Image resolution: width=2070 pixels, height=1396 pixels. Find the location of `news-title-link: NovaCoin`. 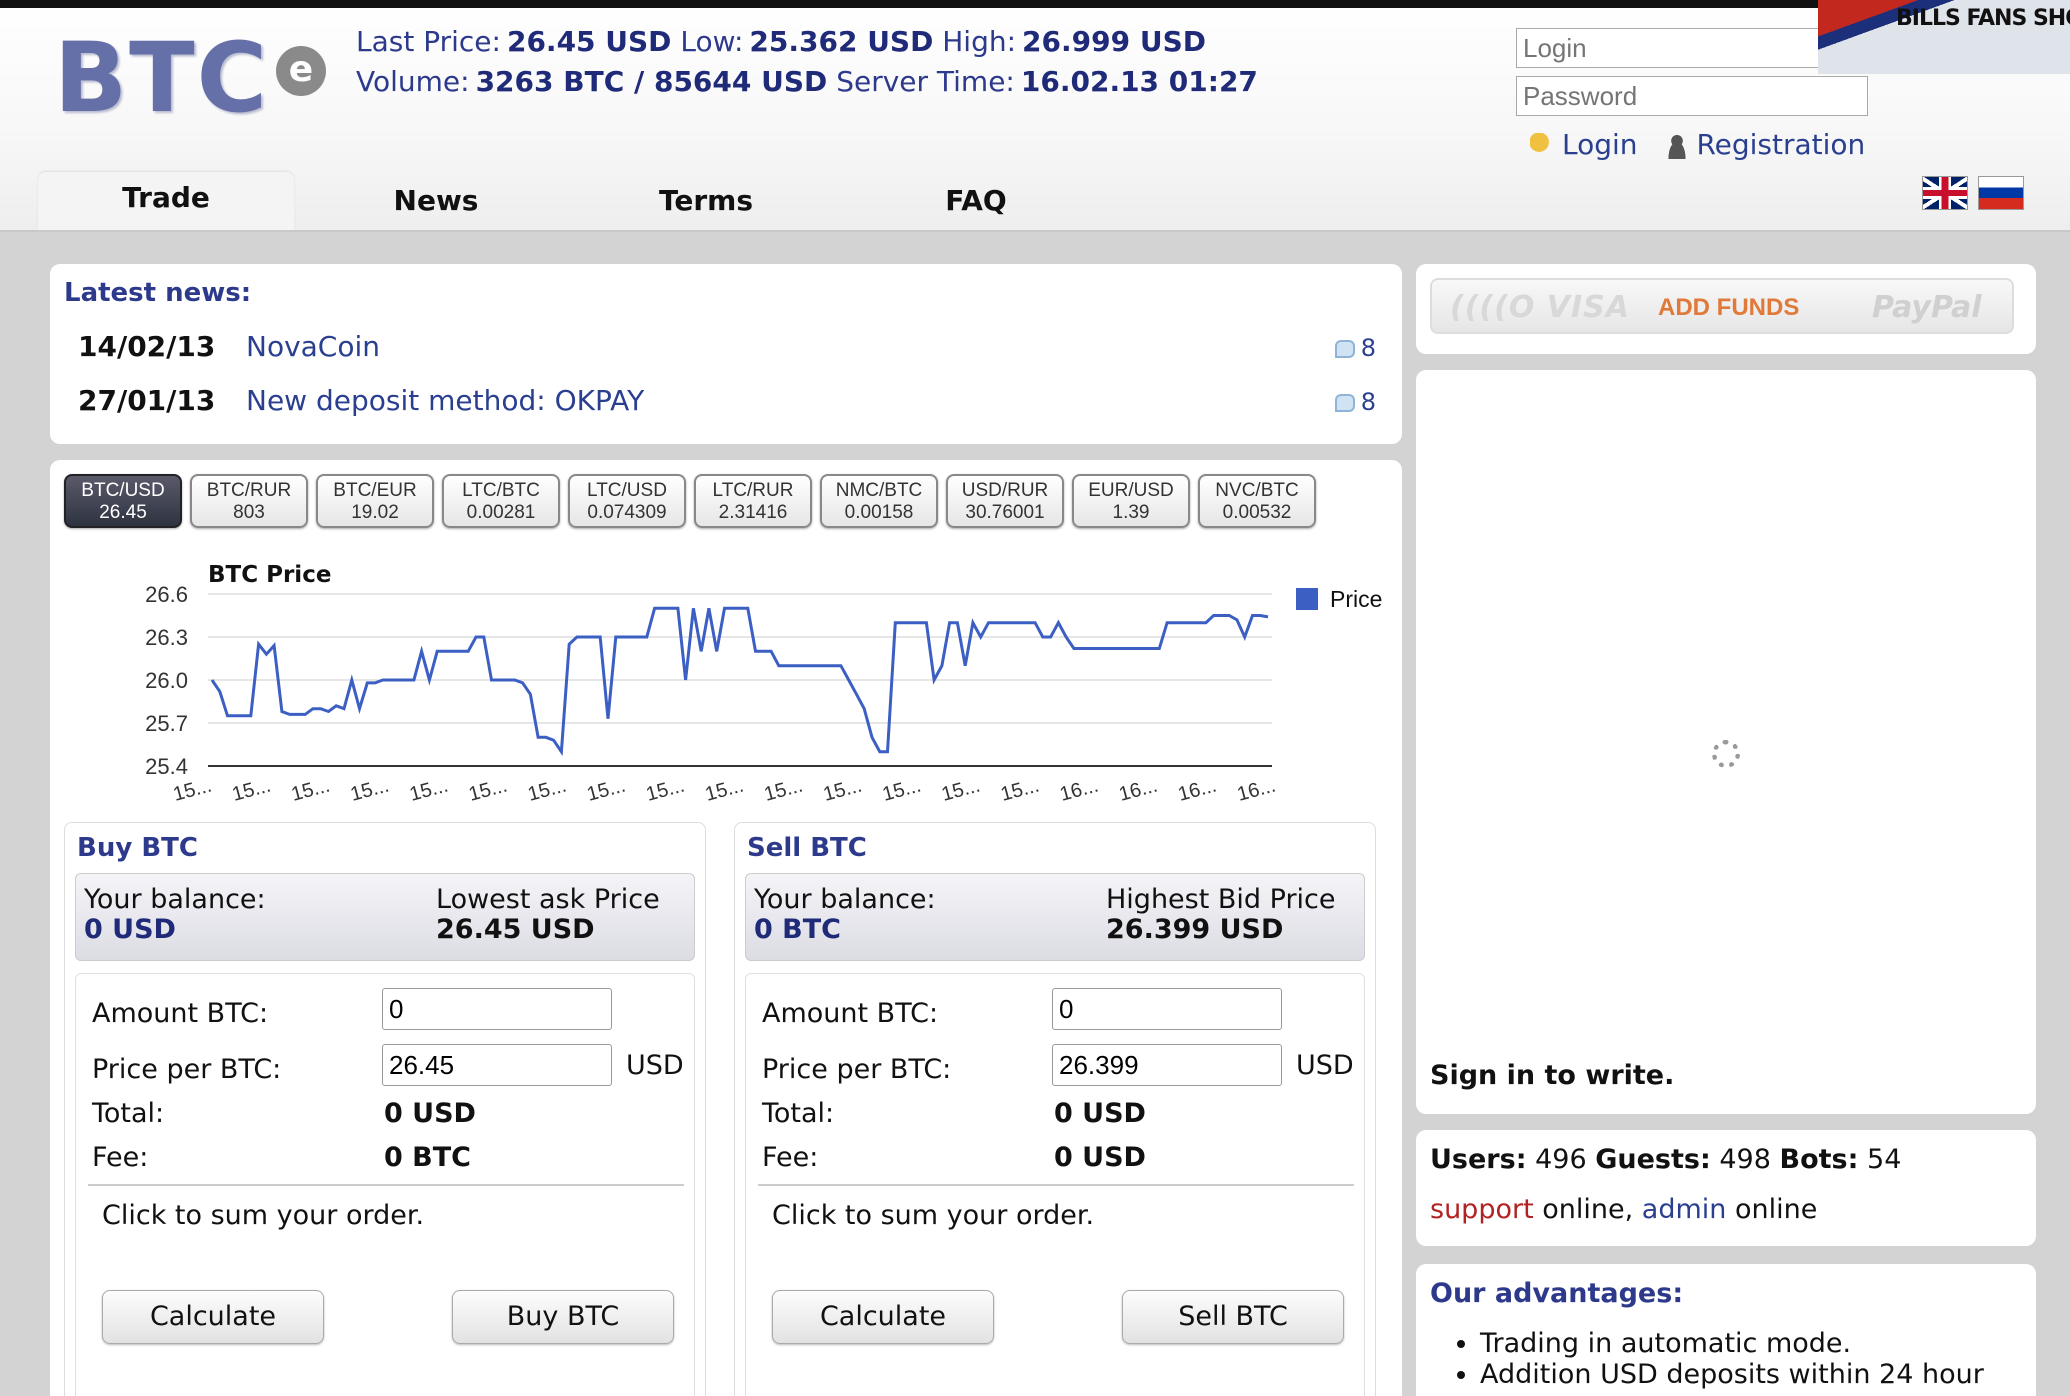

news-title-link: NovaCoin is located at coordinates (313, 346).